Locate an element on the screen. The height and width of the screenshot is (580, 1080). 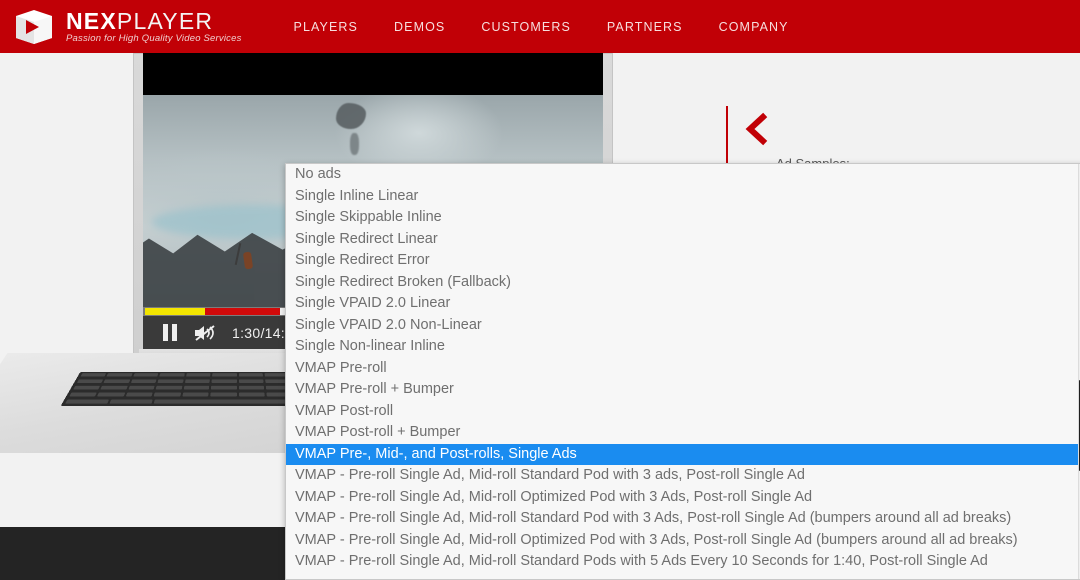
dropdown-option: Single Skippable Inline is located at coordinates (683, 218).